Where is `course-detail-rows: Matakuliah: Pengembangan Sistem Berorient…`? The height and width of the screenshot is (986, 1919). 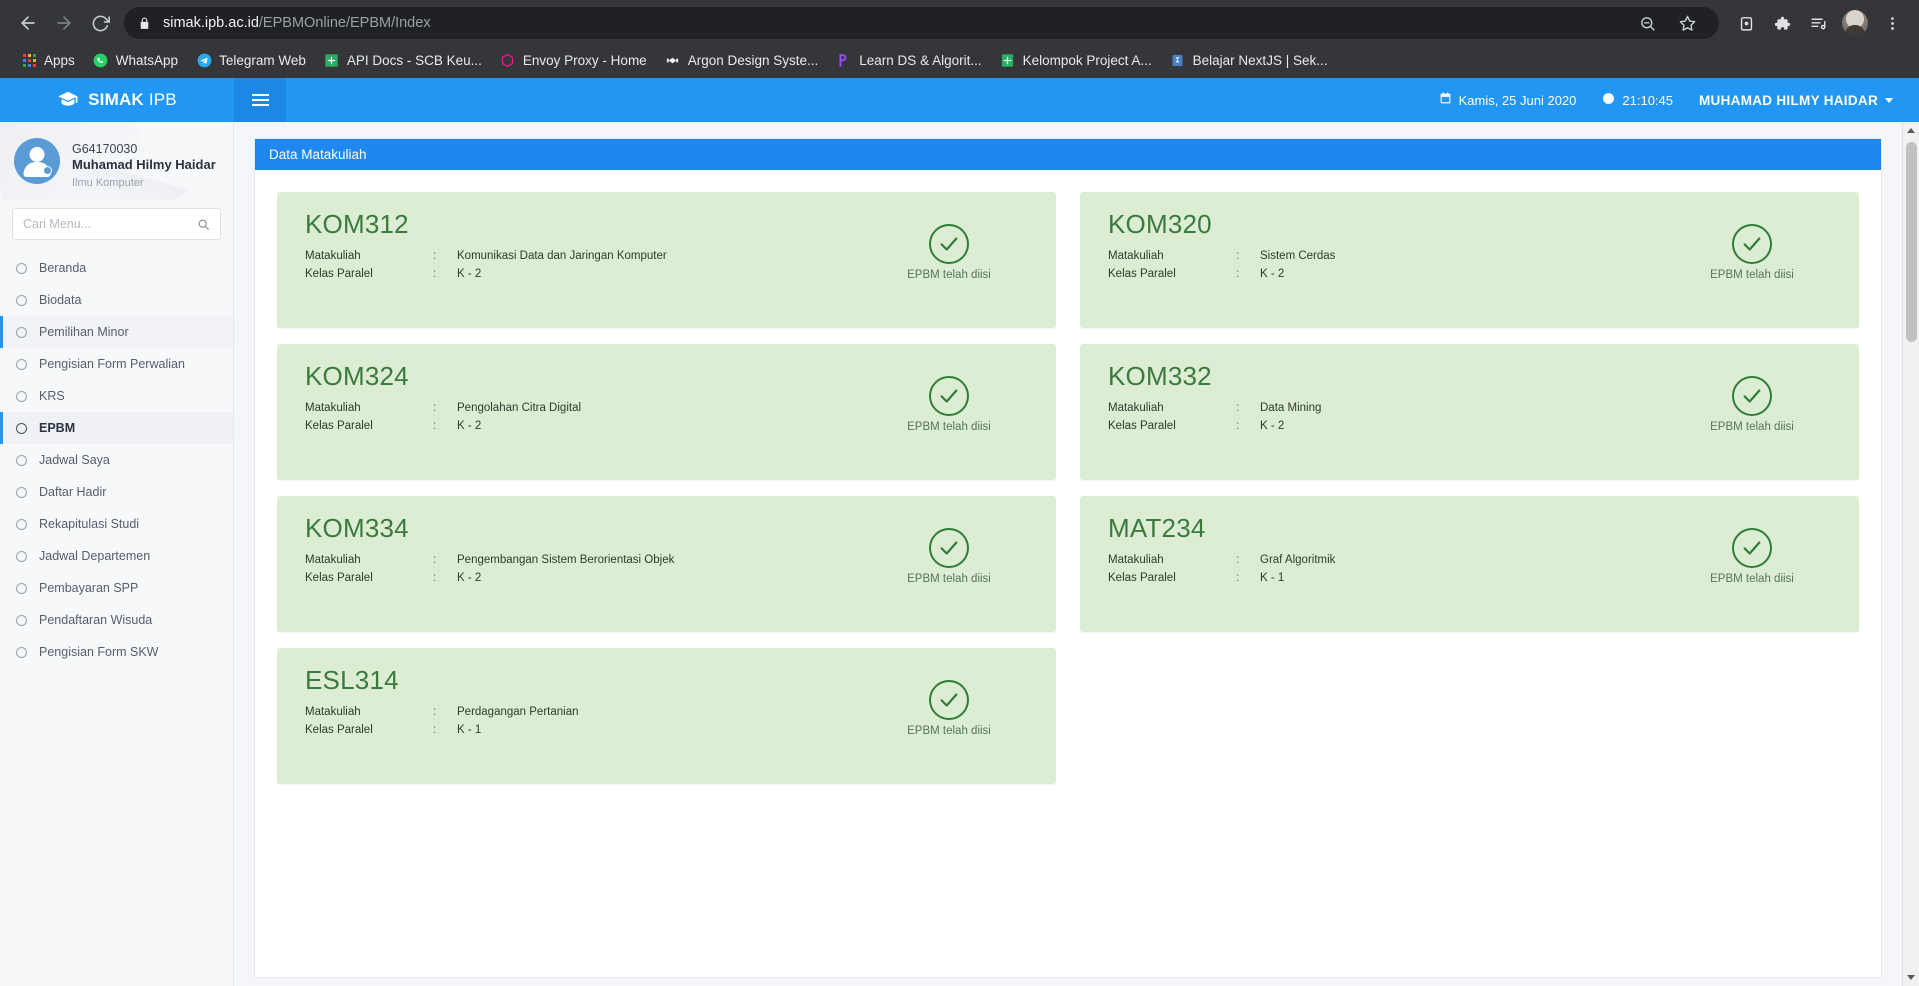 course-detail-rows: Matakuliah: Pengembangan Sistem Berorient… is located at coordinates (584, 569).